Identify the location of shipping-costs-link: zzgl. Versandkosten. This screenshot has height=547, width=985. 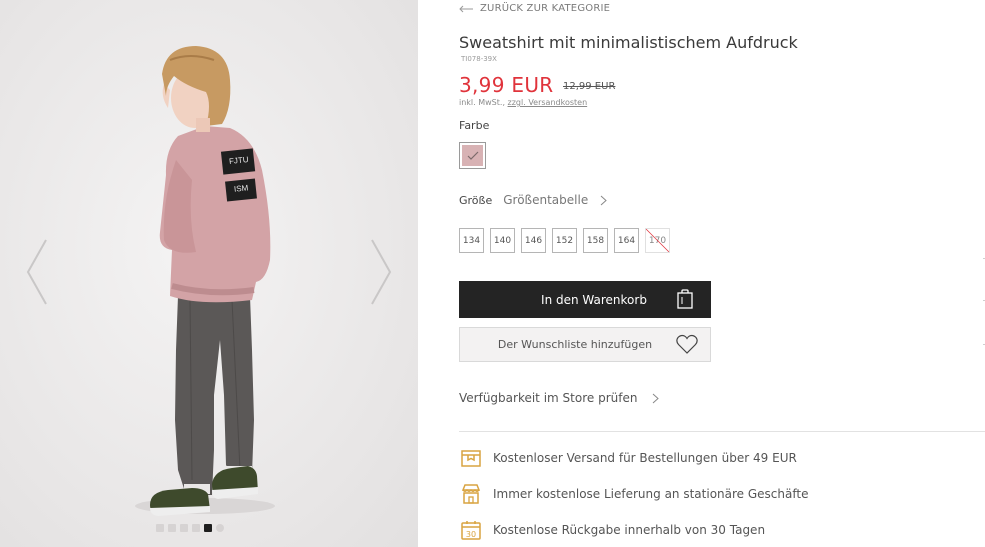
(548, 102).